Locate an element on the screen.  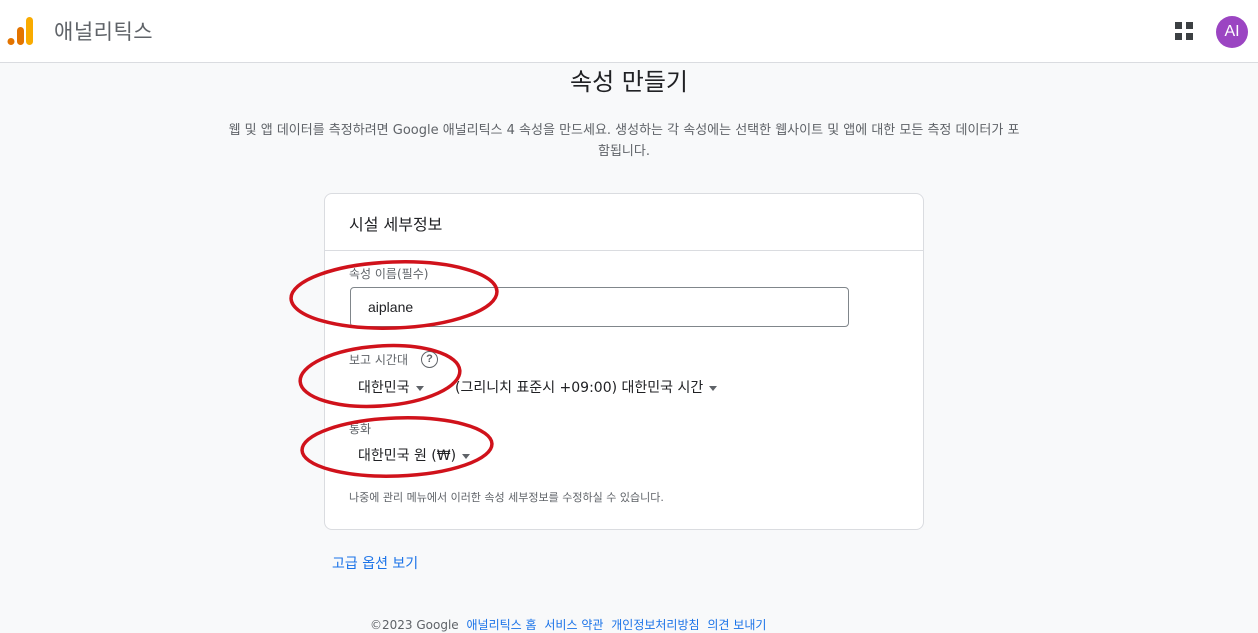
timezone-country-dropdown: 대한민국 is located at coordinates (391, 387).